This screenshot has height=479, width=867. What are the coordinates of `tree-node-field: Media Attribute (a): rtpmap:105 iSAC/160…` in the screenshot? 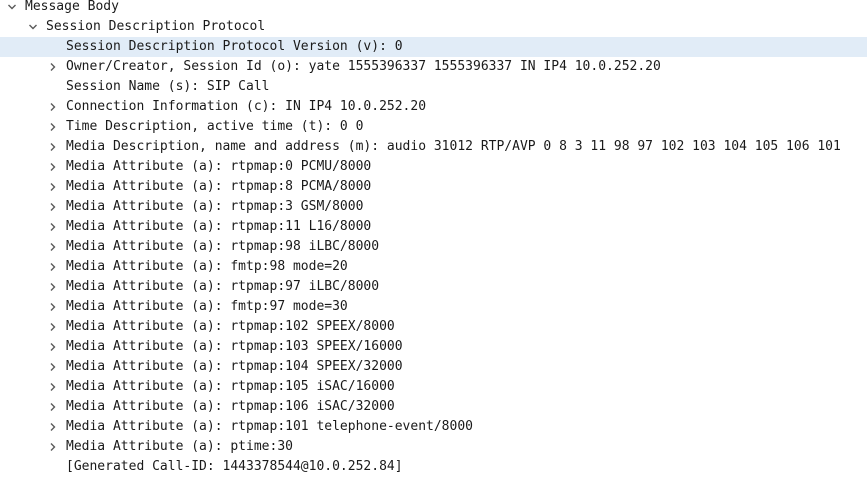 It's located at (433, 387).